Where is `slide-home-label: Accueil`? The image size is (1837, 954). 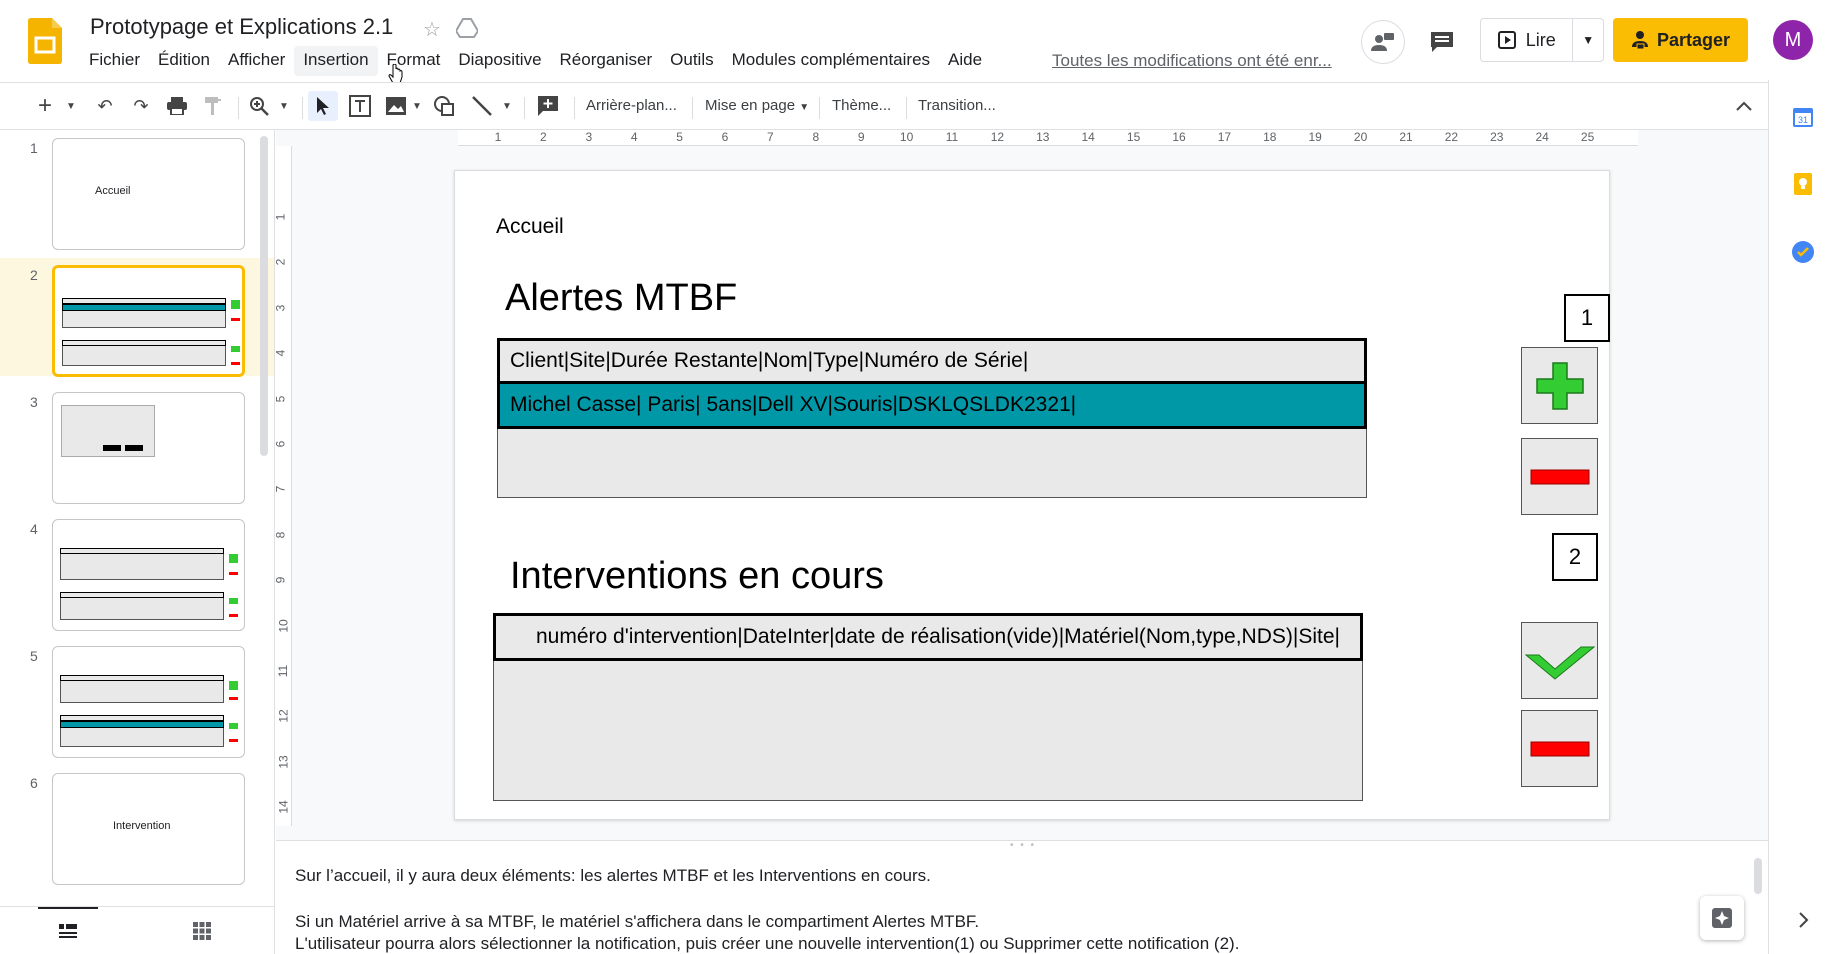
slide-home-label: Accueil is located at coordinates (530, 227).